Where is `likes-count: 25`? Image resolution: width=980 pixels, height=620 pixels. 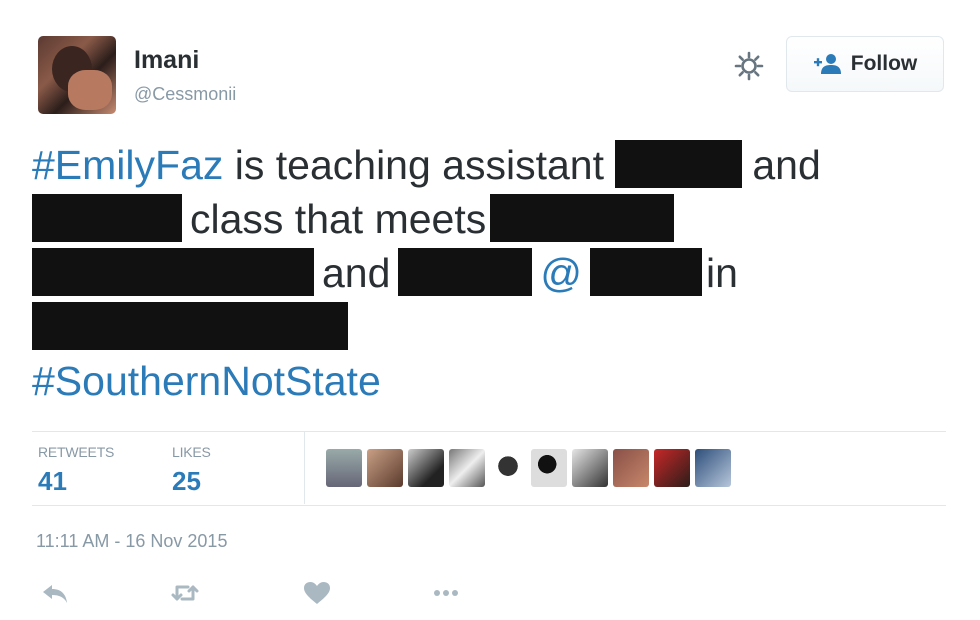
likes-count: 25 is located at coordinates (186, 481).